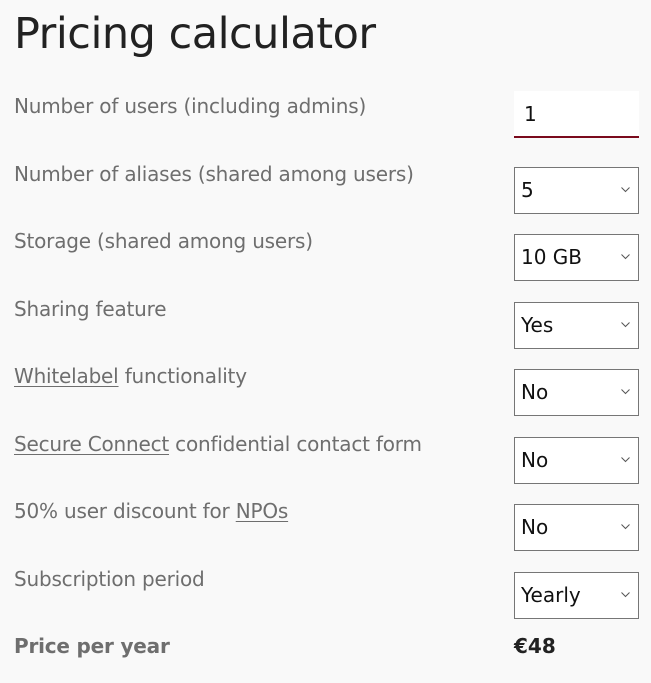 The height and width of the screenshot is (683, 651). Describe the element at coordinates (190, 106) in the screenshot. I see `users-label: Number of users (including admins)` at that location.